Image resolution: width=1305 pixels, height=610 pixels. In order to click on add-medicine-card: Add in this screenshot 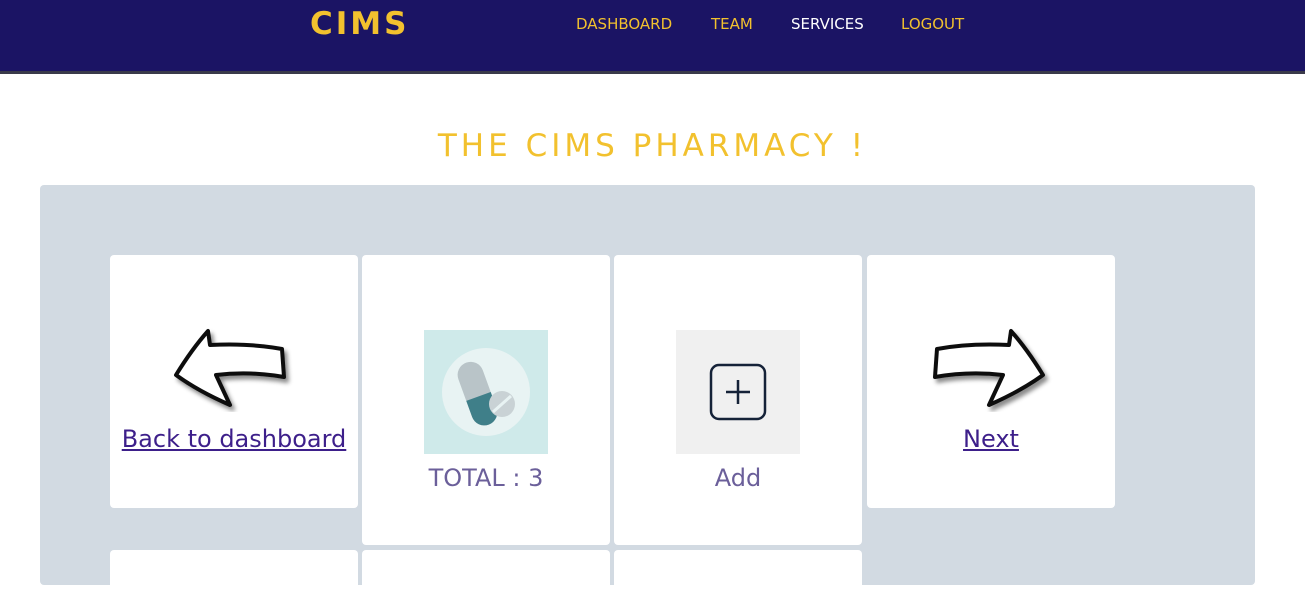, I will do `click(738, 400)`.